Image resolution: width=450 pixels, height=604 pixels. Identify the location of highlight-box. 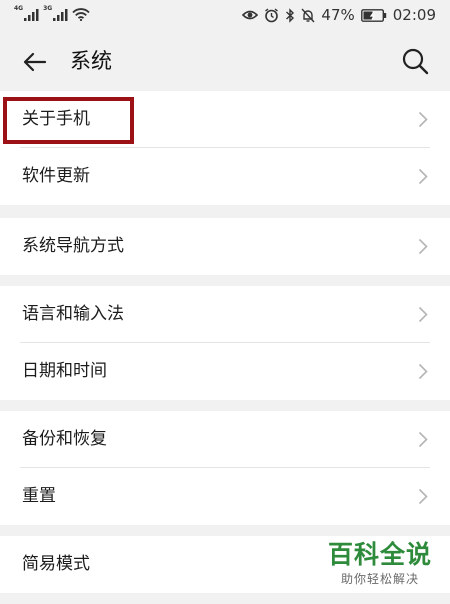
(68, 120).